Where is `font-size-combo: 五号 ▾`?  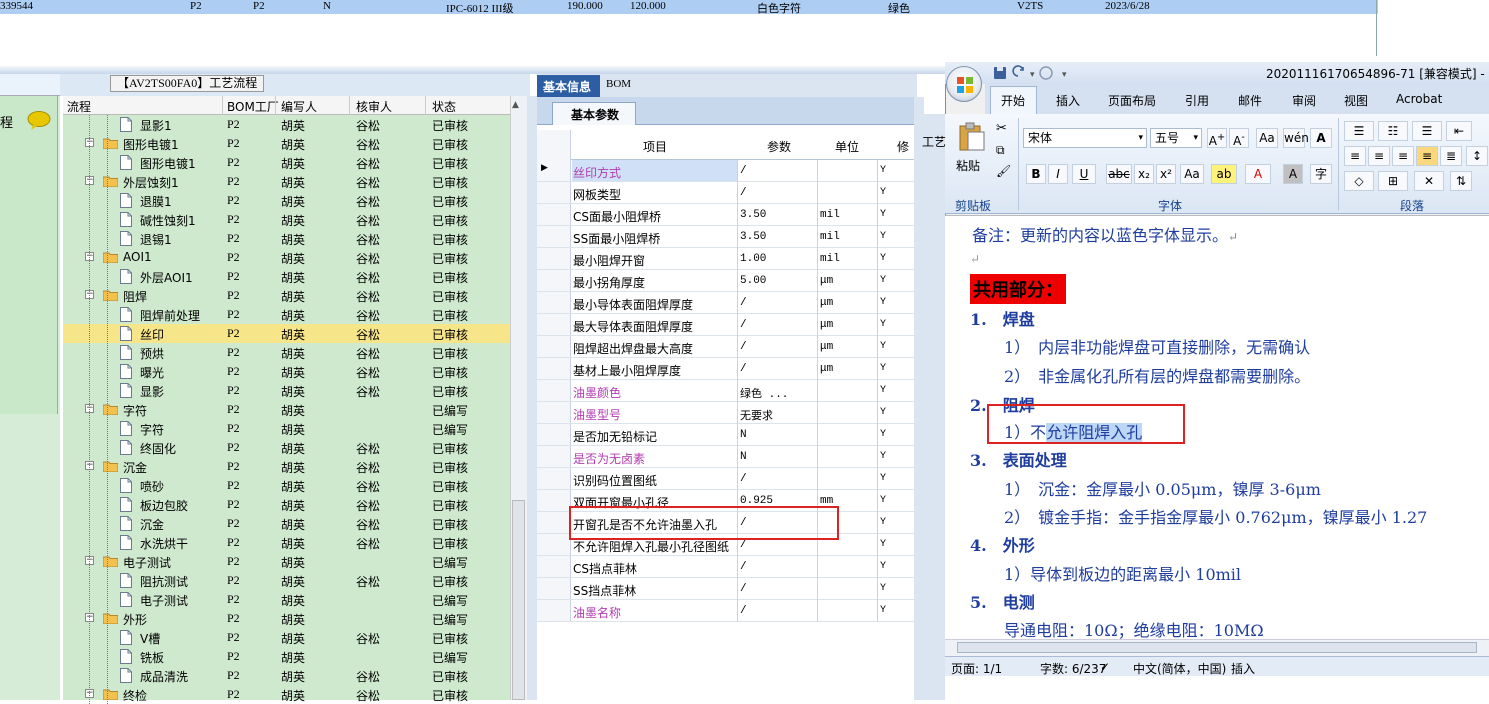 font-size-combo: 五号 ▾ is located at coordinates (1176, 138).